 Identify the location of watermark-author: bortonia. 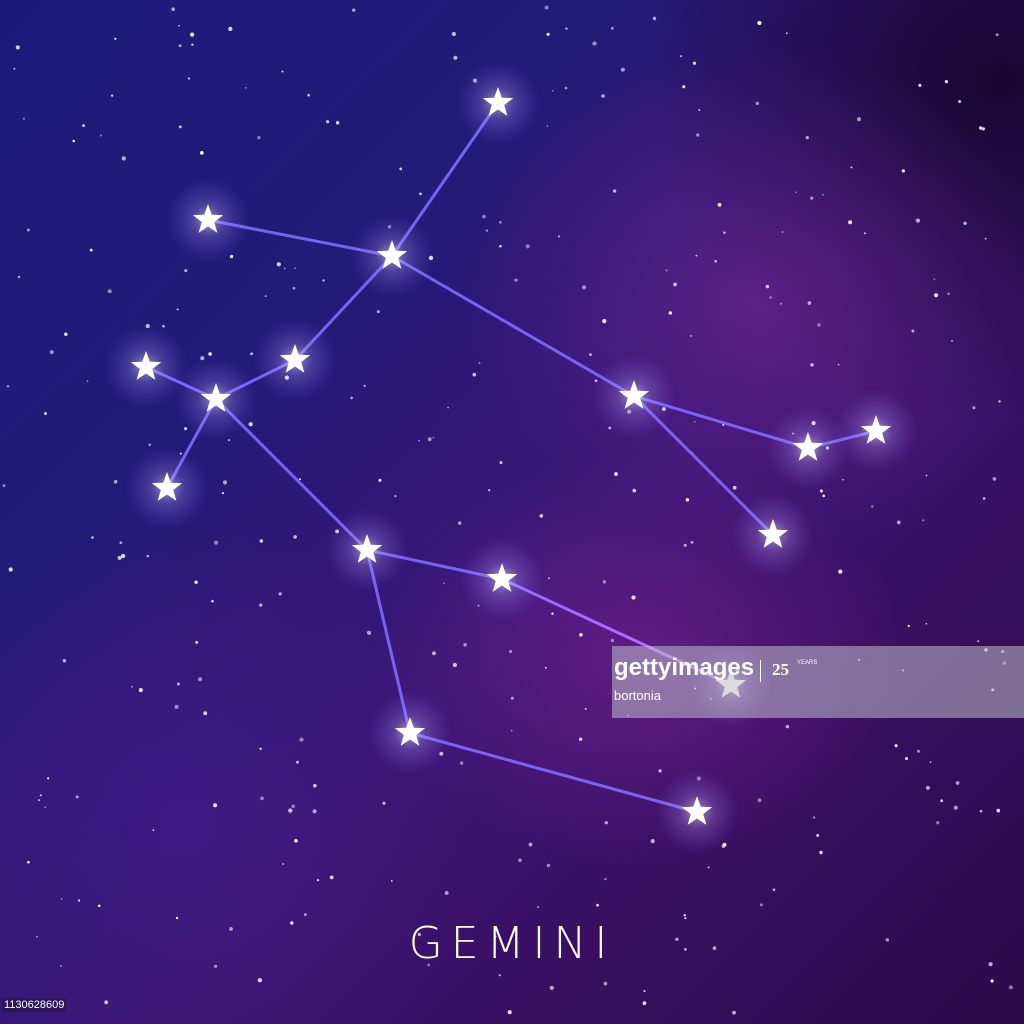
(637, 695).